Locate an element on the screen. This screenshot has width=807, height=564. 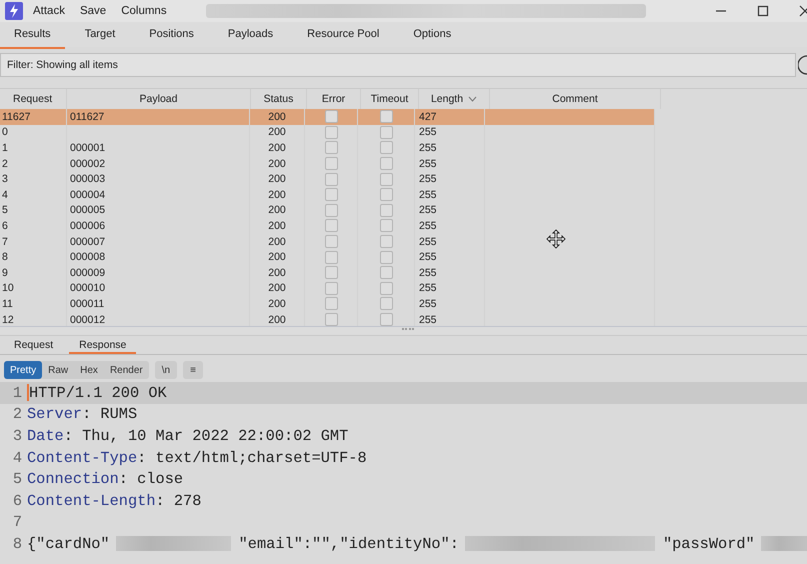
table-cell: 000003 is located at coordinates (88, 179).